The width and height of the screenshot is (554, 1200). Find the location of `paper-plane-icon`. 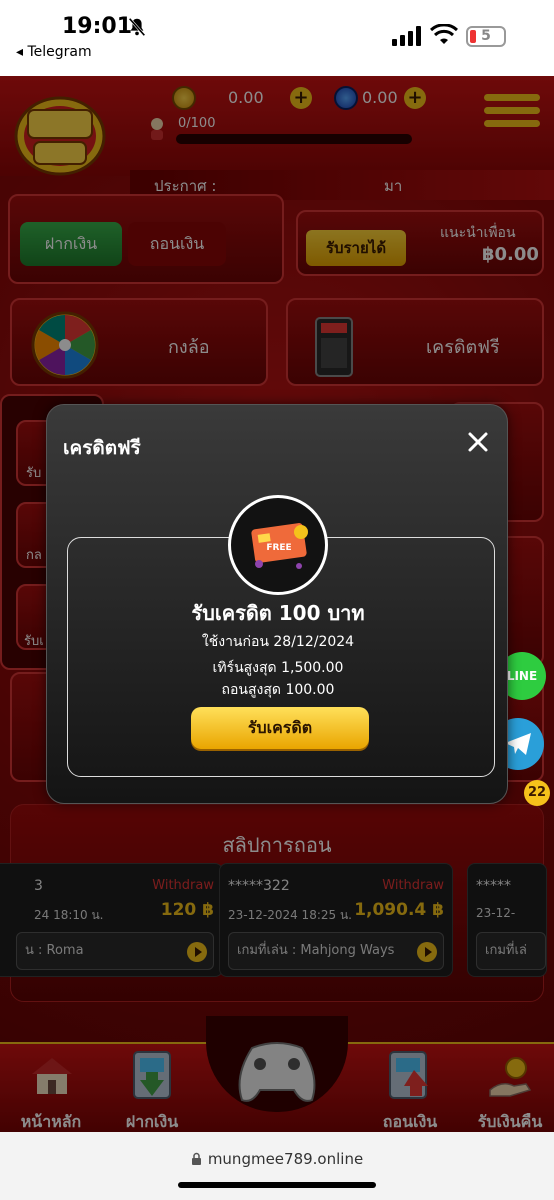

paper-plane-icon is located at coordinates (518, 744).